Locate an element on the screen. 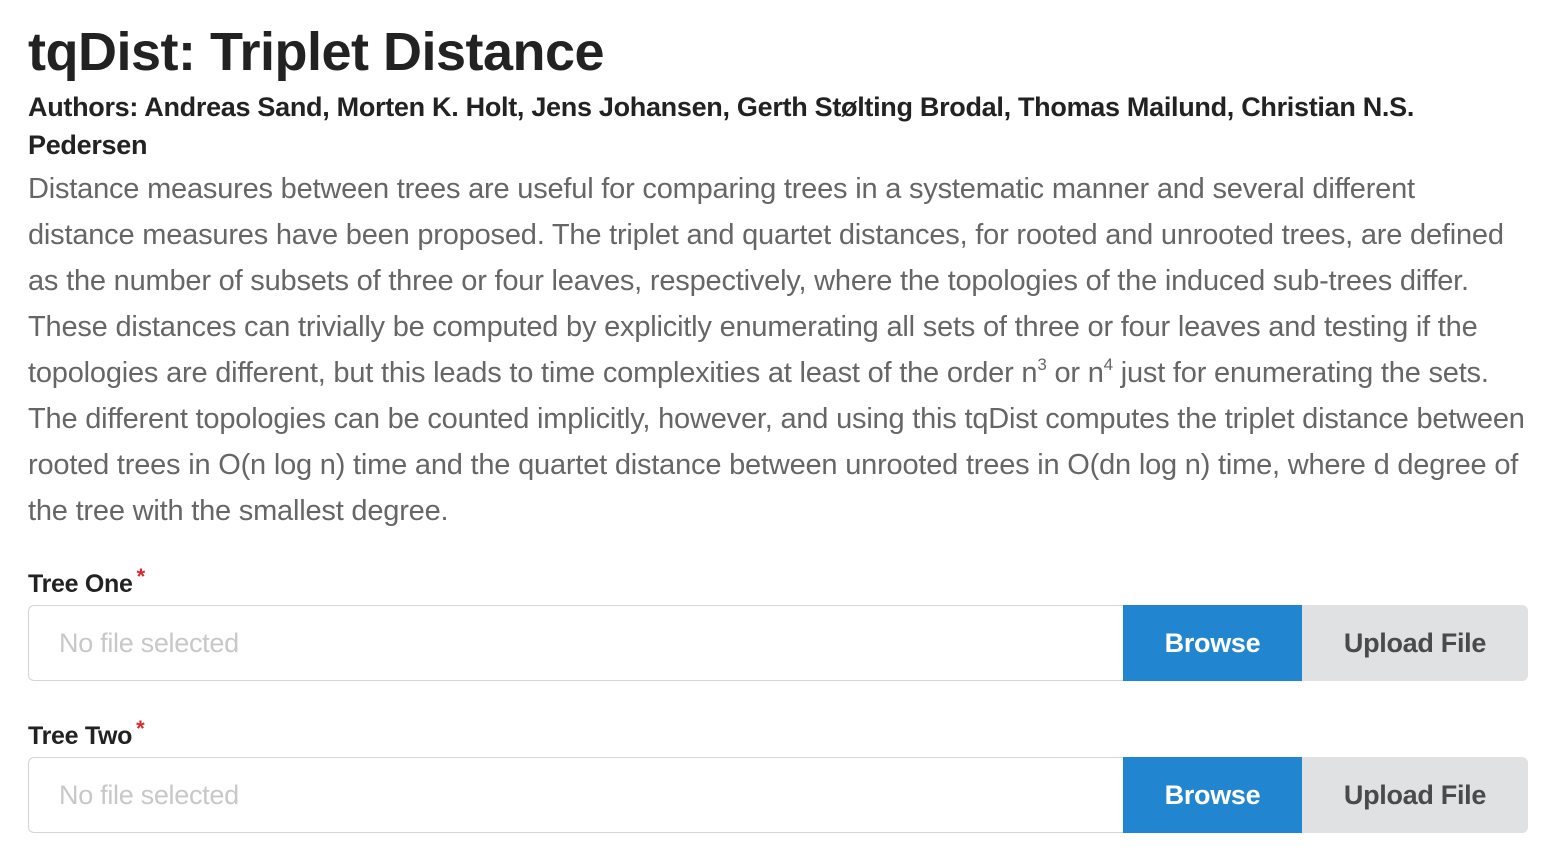 The height and width of the screenshot is (856, 1544). tree-one-file-input: No file selected is located at coordinates (575, 643).